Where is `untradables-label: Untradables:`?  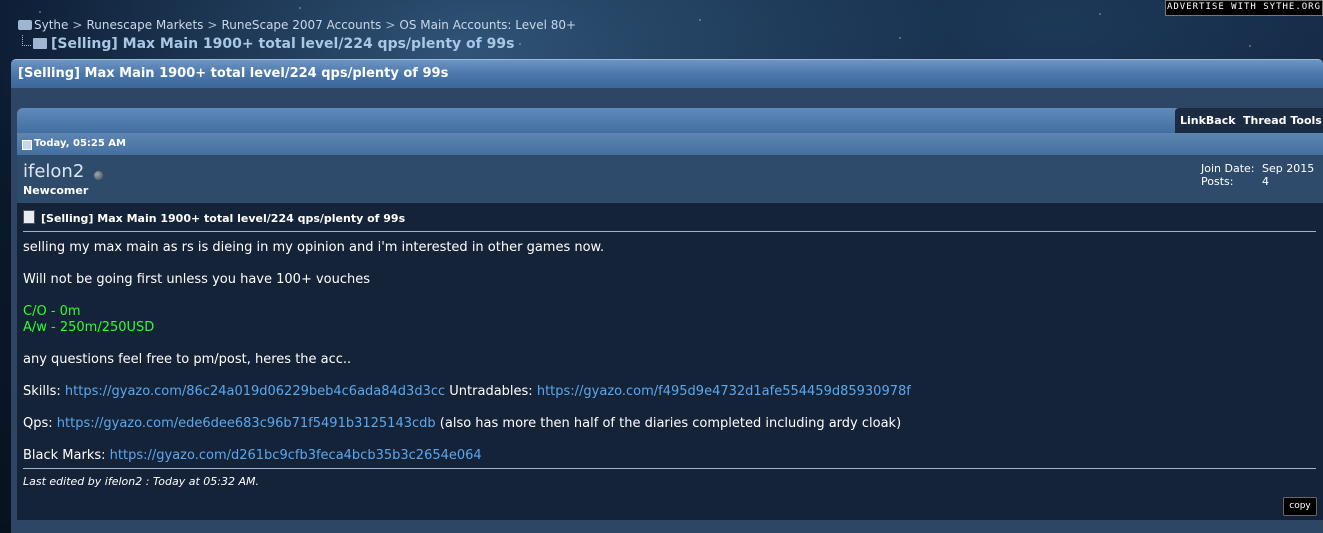 untradables-label: Untradables: is located at coordinates (491, 391).